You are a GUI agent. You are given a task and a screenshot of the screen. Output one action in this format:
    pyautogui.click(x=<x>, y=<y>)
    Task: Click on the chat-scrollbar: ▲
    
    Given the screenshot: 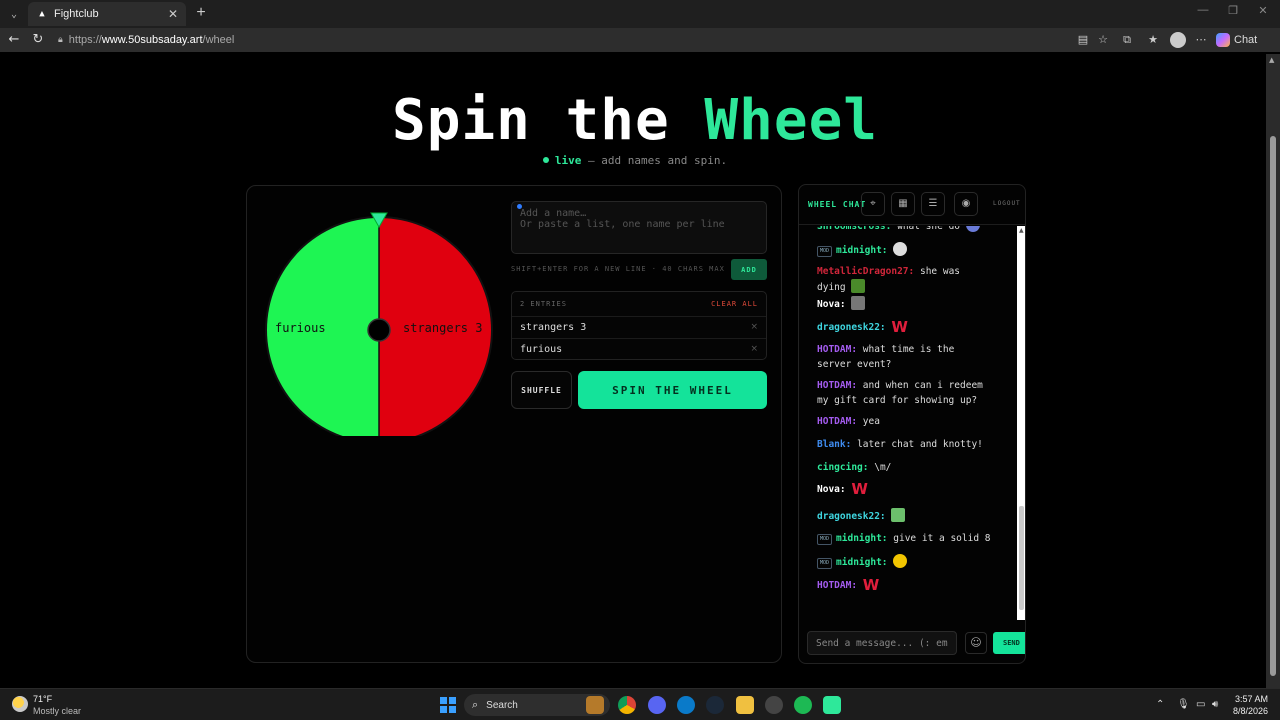 What is the action you would take?
    pyautogui.click(x=1021, y=423)
    